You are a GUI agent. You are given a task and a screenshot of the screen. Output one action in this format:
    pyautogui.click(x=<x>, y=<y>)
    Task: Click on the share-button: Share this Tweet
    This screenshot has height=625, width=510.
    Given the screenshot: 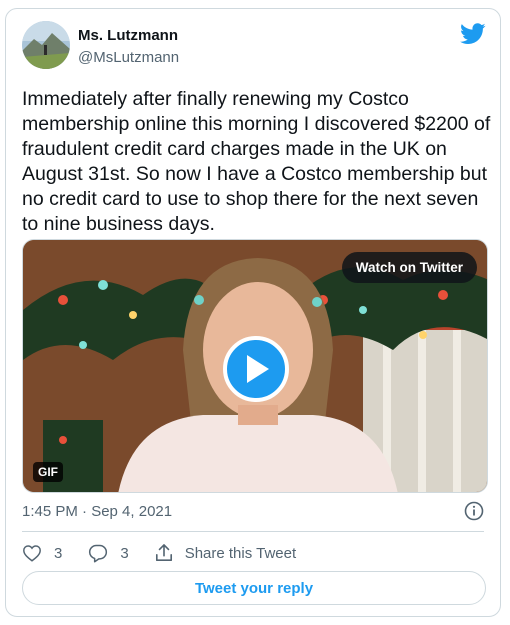 What is the action you would take?
    pyautogui.click(x=225, y=553)
    